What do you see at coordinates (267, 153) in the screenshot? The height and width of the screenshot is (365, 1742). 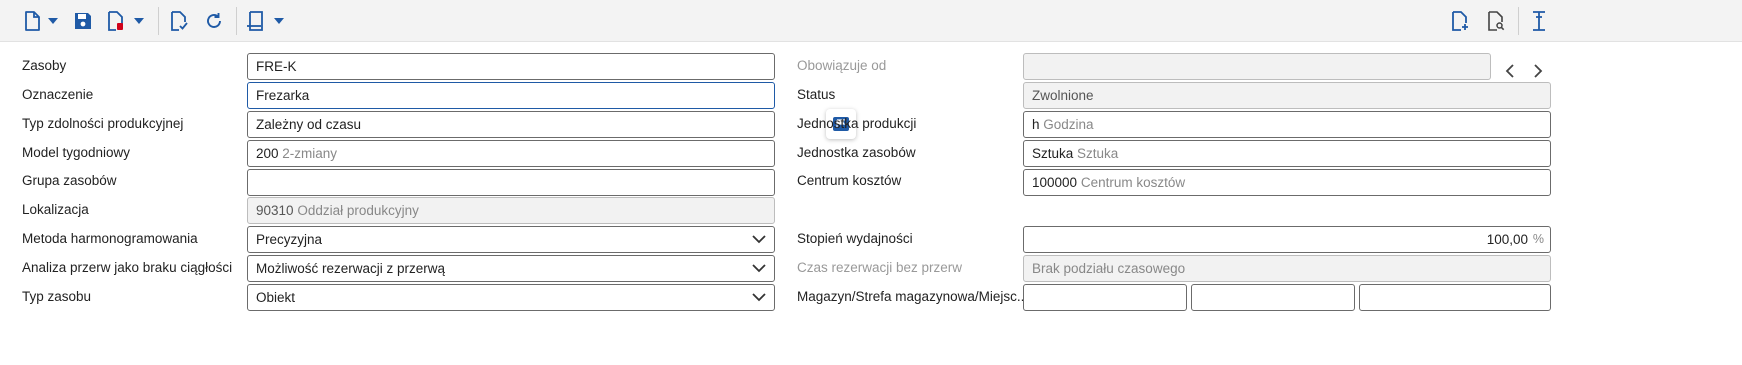 I see `week-model-code: 200` at bounding box center [267, 153].